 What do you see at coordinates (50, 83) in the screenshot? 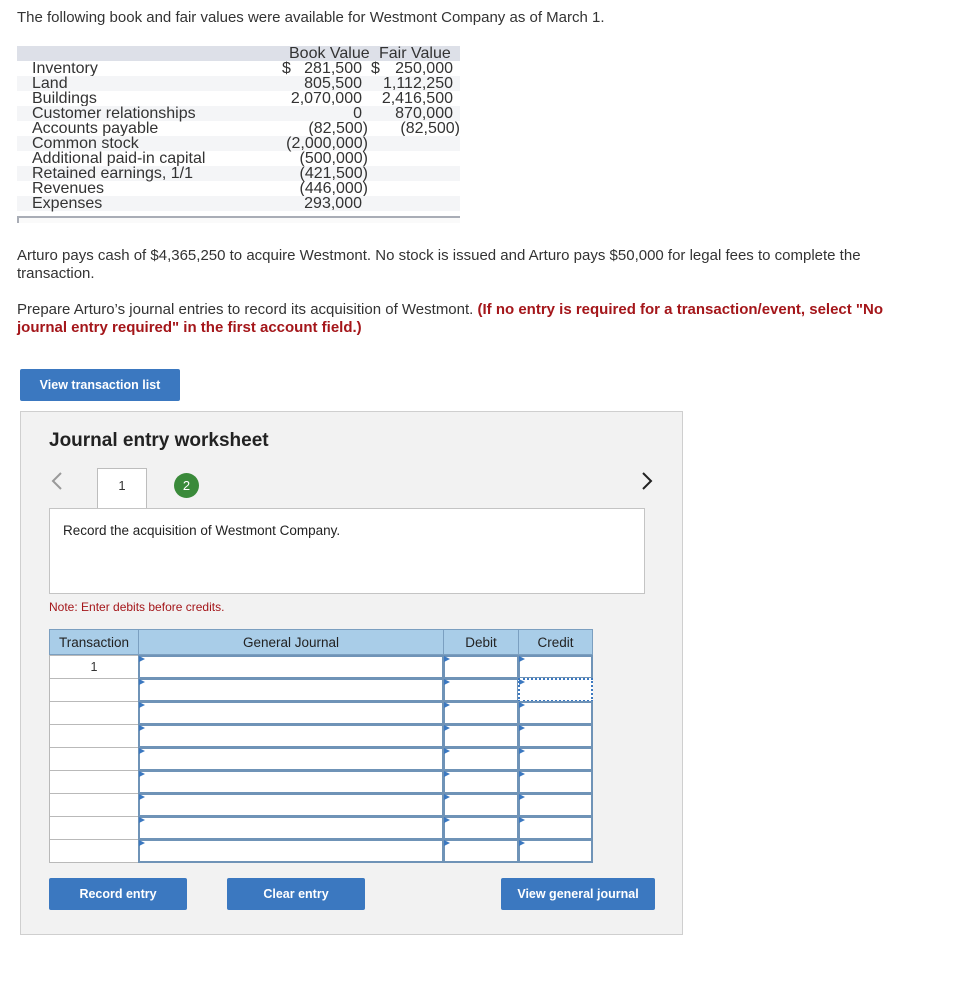
I see `account-name: Land` at bounding box center [50, 83].